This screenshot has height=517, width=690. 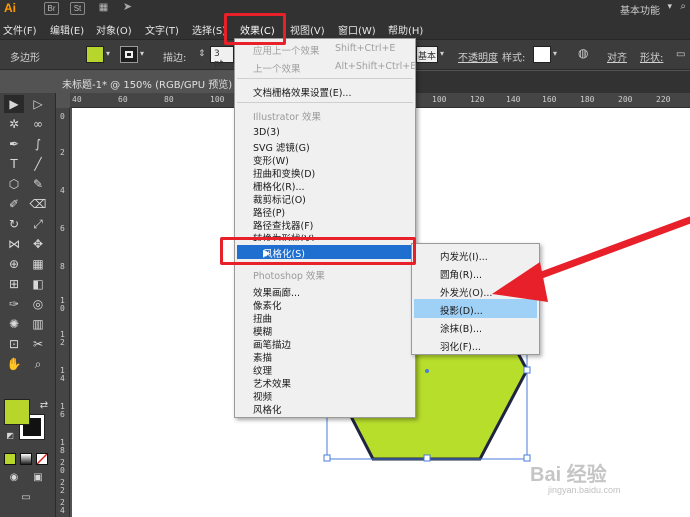 What do you see at coordinates (603, 251) in the screenshot?
I see `arrow-shaft` at bounding box center [603, 251].